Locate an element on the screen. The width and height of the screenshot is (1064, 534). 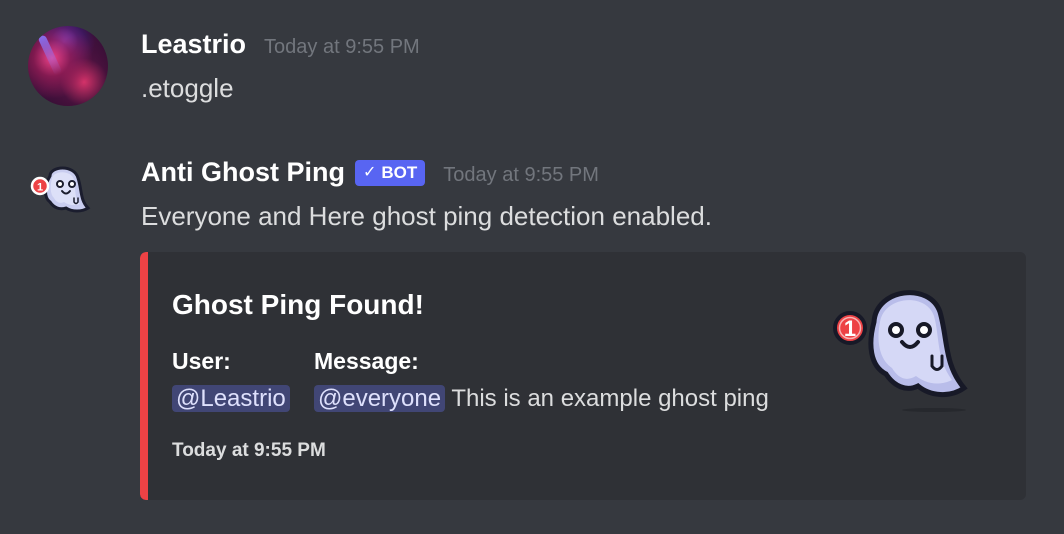
message-header: Leastrio Today at 9:55 PM is located at coordinates (280, 44).